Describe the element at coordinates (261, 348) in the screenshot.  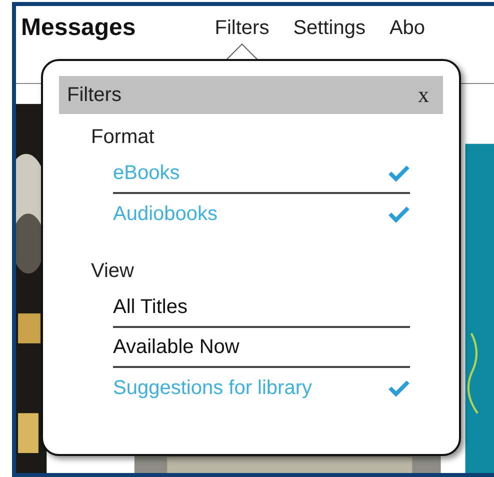
I see `filter-option: Available Now` at that location.